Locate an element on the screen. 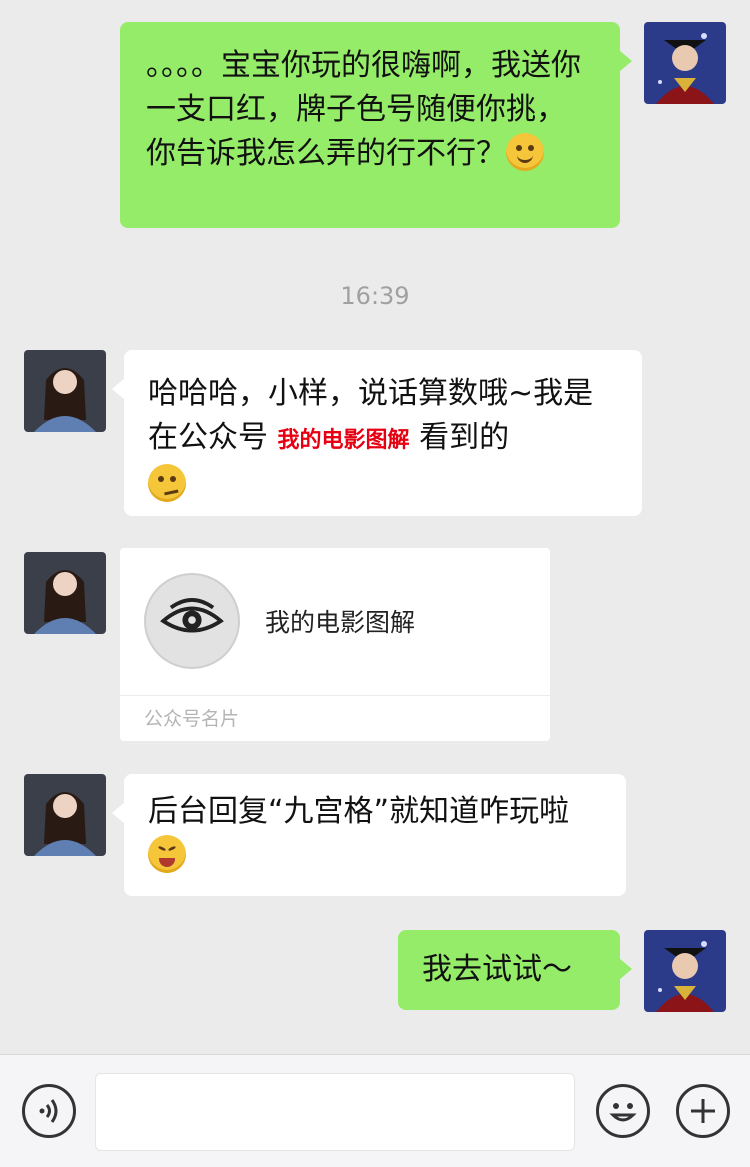  message-text: 我去试试～ is located at coordinates (497, 969).